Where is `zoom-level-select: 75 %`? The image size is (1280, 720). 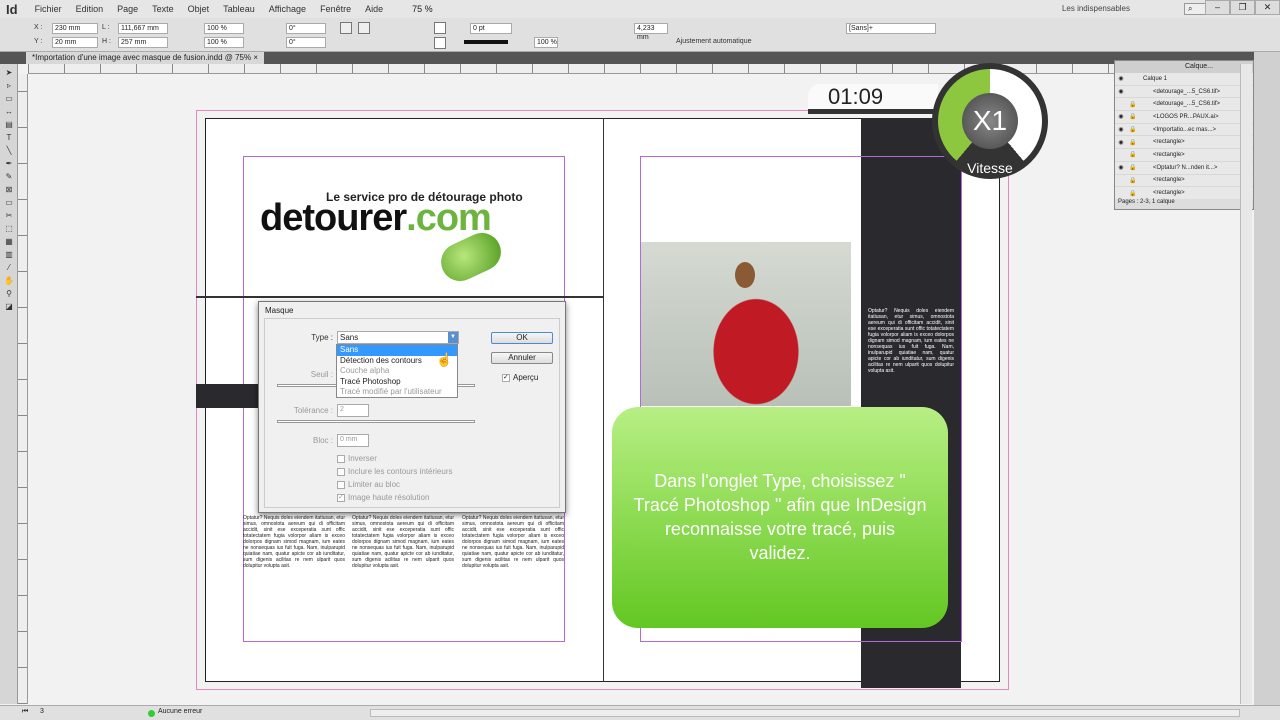 zoom-level-select: 75 % is located at coordinates (422, 9).